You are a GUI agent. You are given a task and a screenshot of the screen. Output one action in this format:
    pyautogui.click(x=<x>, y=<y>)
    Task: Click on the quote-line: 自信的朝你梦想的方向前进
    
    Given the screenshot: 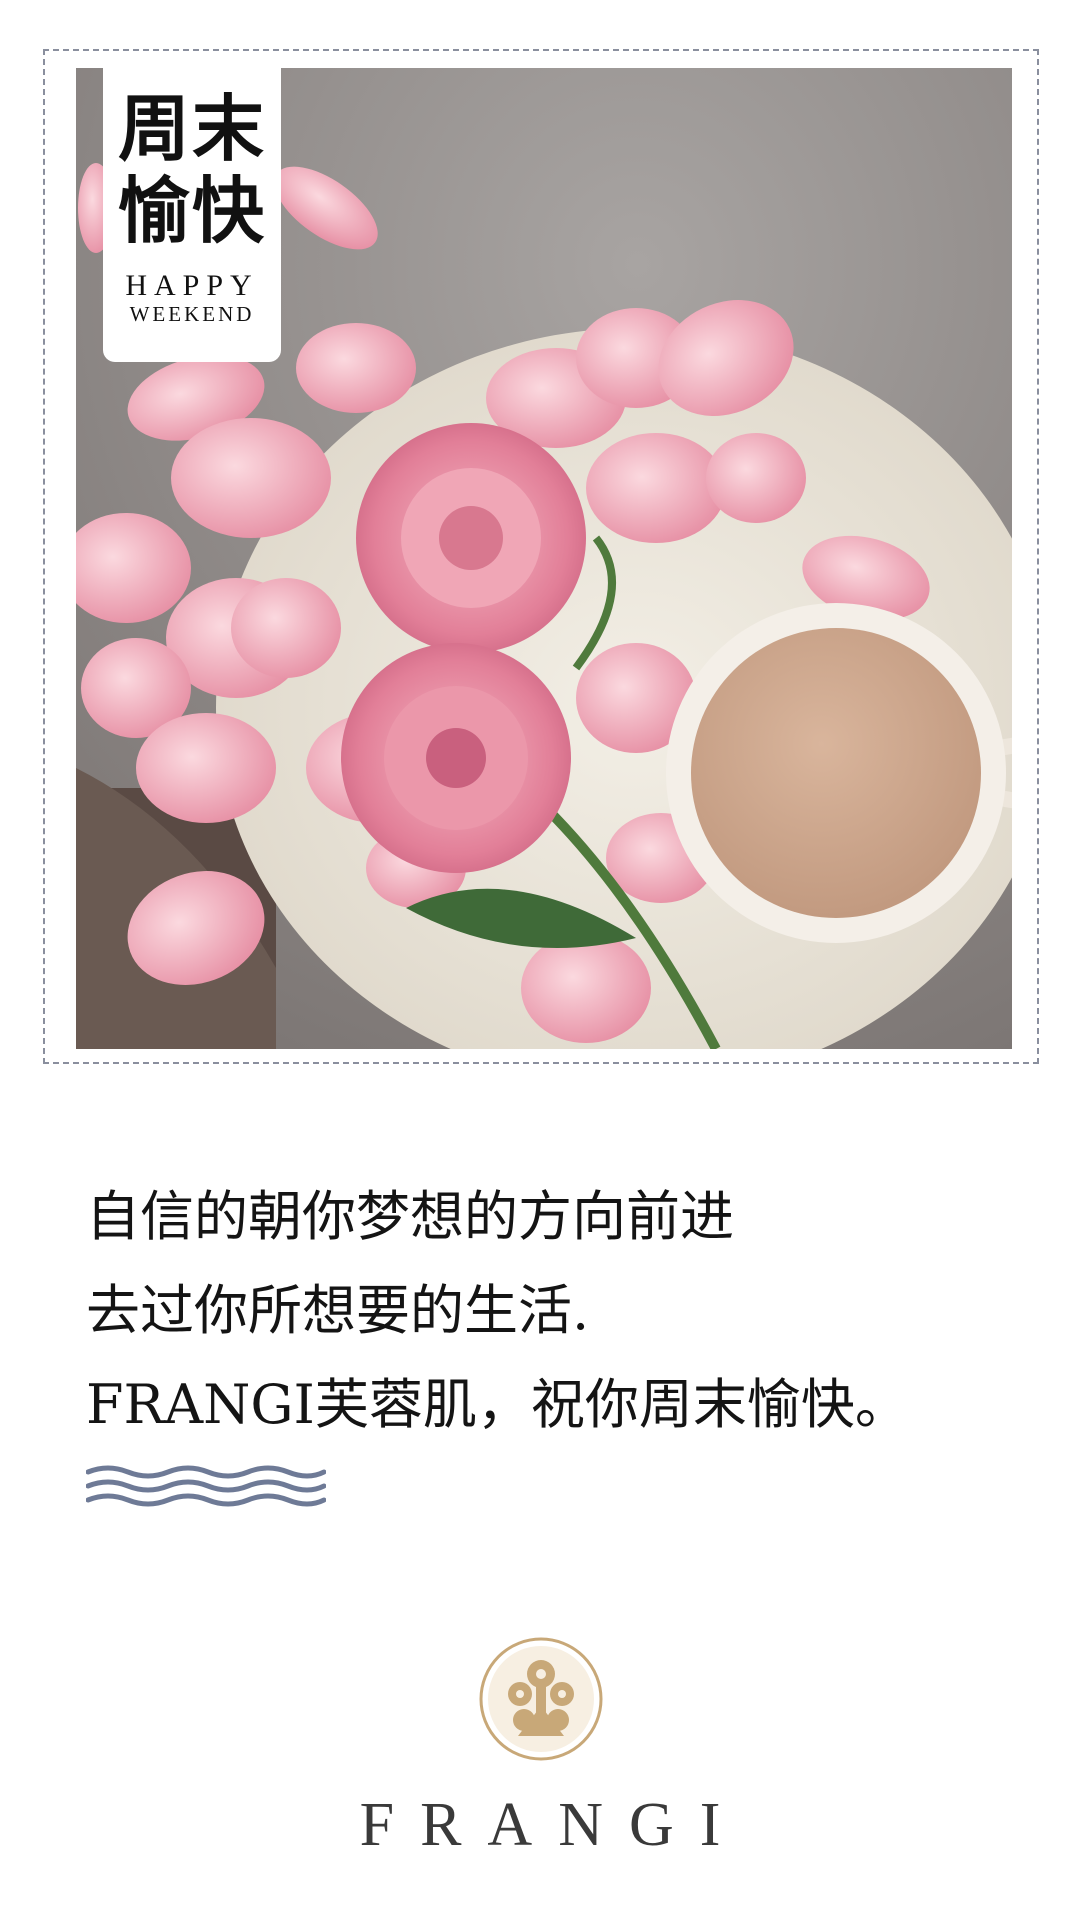 What is the action you would take?
    pyautogui.click(x=410, y=1216)
    